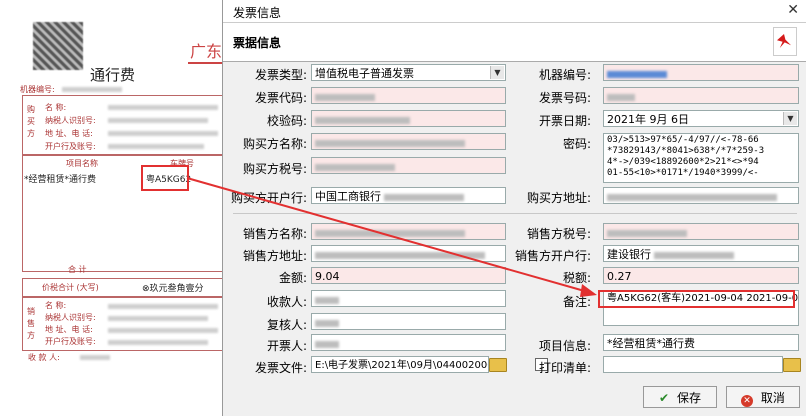 This screenshot has width=806, height=416. I want to click on password-line-2: *73829143/*8041>638*/*7*259-3, so click(686, 151).